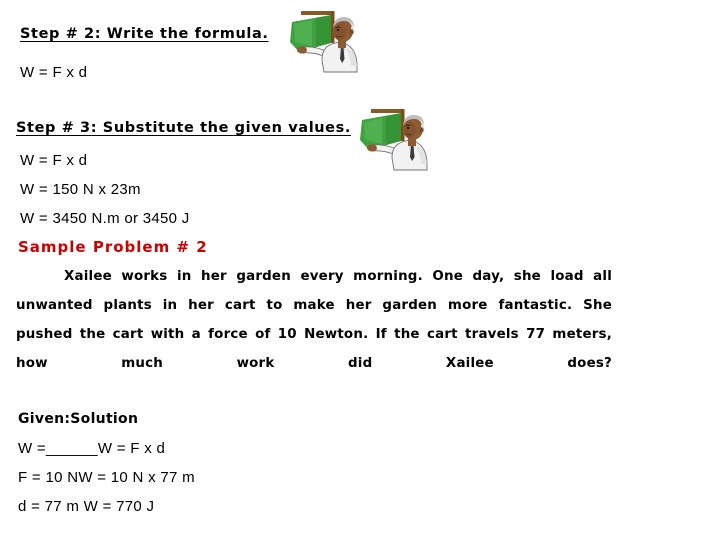 The image size is (720, 540). Describe the element at coordinates (106, 477) in the screenshot. I see `solution-line-2: F = 10 NW = 10 N x 77 m` at that location.